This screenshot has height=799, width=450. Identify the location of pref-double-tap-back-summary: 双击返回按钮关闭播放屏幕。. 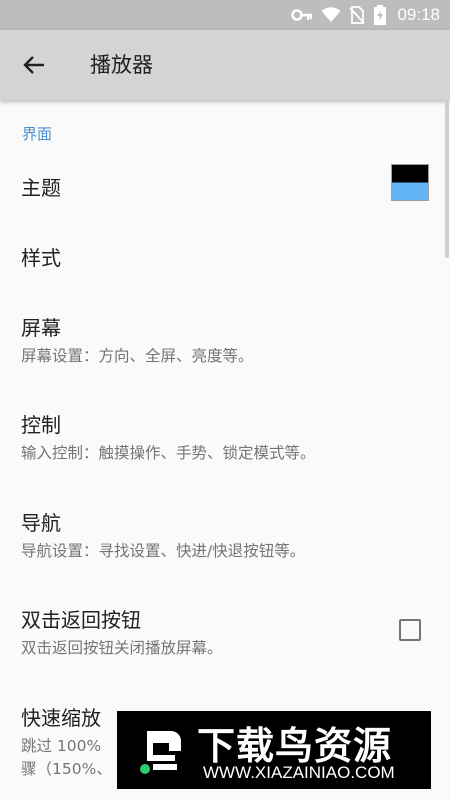
(122, 648).